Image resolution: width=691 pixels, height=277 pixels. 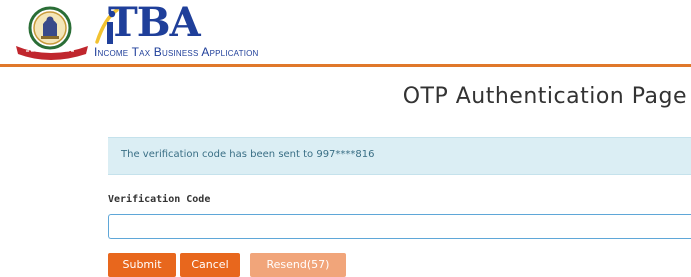 What do you see at coordinates (345, 65) in the screenshot?
I see `header-divider` at bounding box center [345, 65].